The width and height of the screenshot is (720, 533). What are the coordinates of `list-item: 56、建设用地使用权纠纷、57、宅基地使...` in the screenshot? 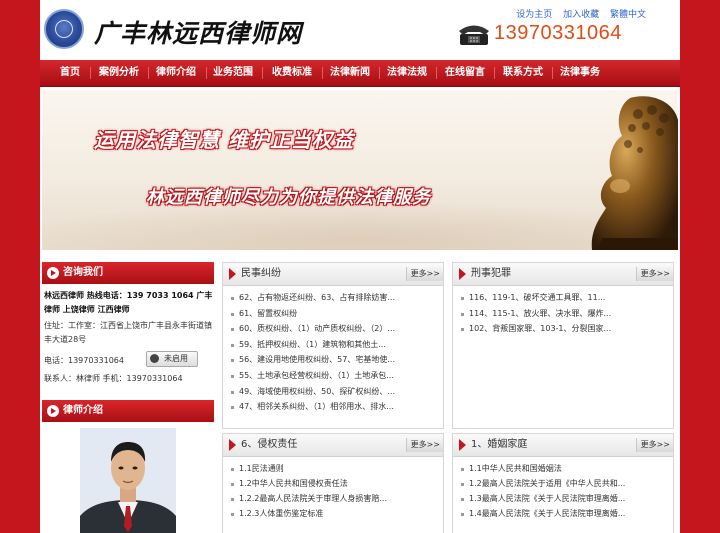 It's located at (333, 360).